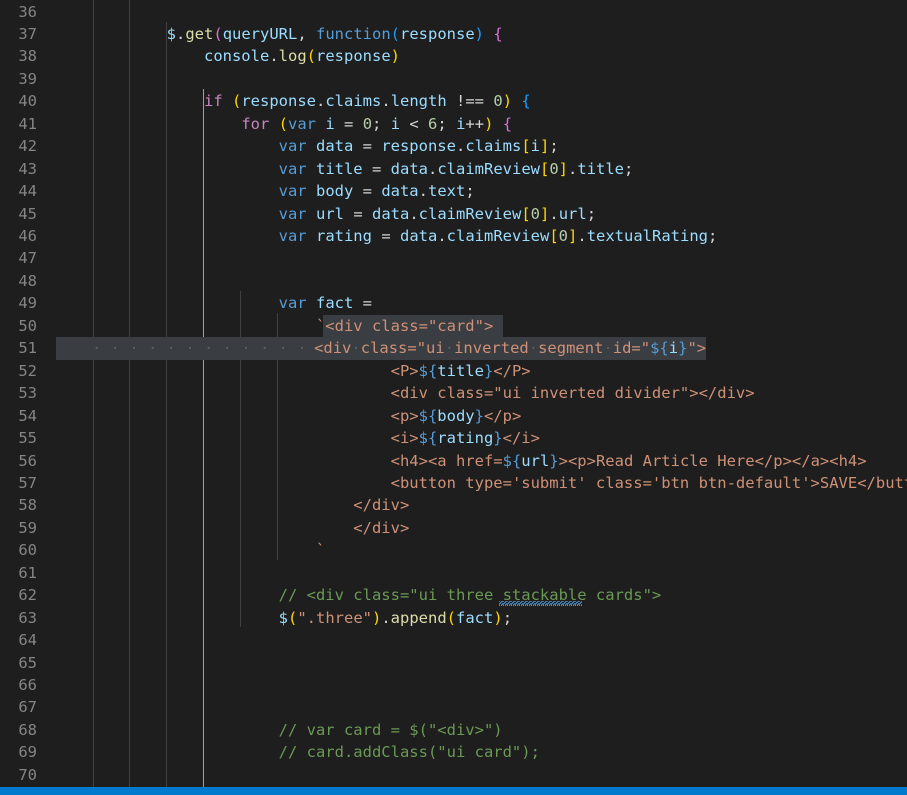  What do you see at coordinates (246, 56) in the screenshot?
I see `code-line: console.log(response)` at bounding box center [246, 56].